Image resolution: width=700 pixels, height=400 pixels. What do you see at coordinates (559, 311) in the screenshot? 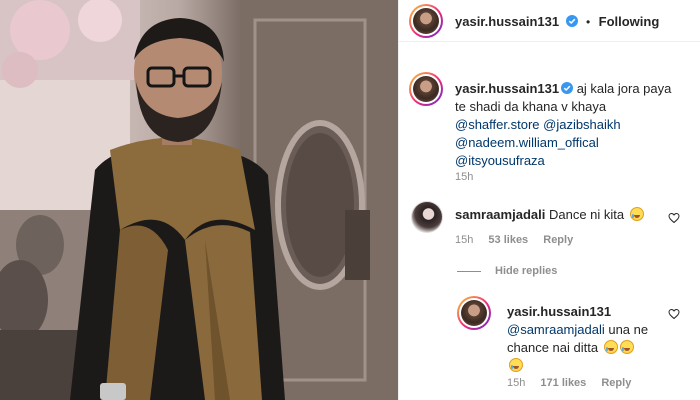
I see `reply-username: yasir.hussain131` at bounding box center [559, 311].